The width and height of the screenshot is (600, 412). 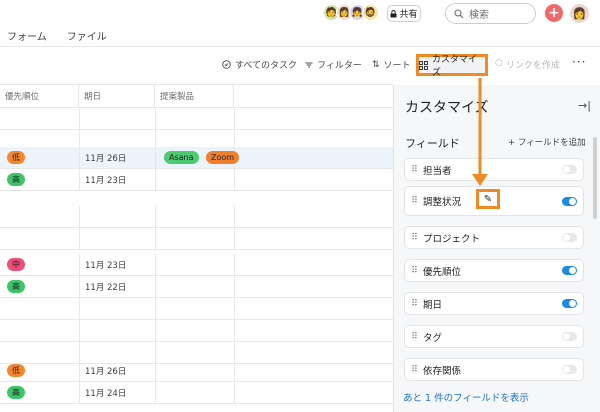 What do you see at coordinates (391, 65) in the screenshot?
I see `sort-button: ⇅ ソート` at bounding box center [391, 65].